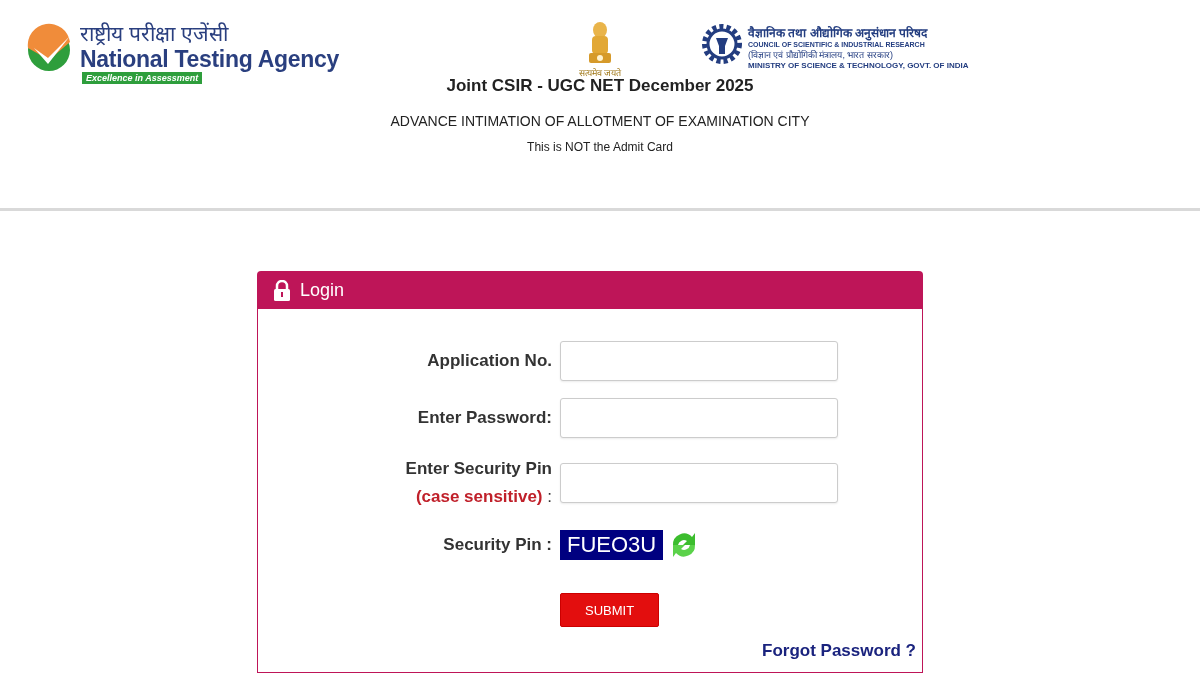 The image size is (1200, 675). Describe the element at coordinates (838, 33) in the screenshot. I see `council-name-hindi: वैज्ञानिक तथा औद्योगिक अनुसंधान परिषद` at that location.